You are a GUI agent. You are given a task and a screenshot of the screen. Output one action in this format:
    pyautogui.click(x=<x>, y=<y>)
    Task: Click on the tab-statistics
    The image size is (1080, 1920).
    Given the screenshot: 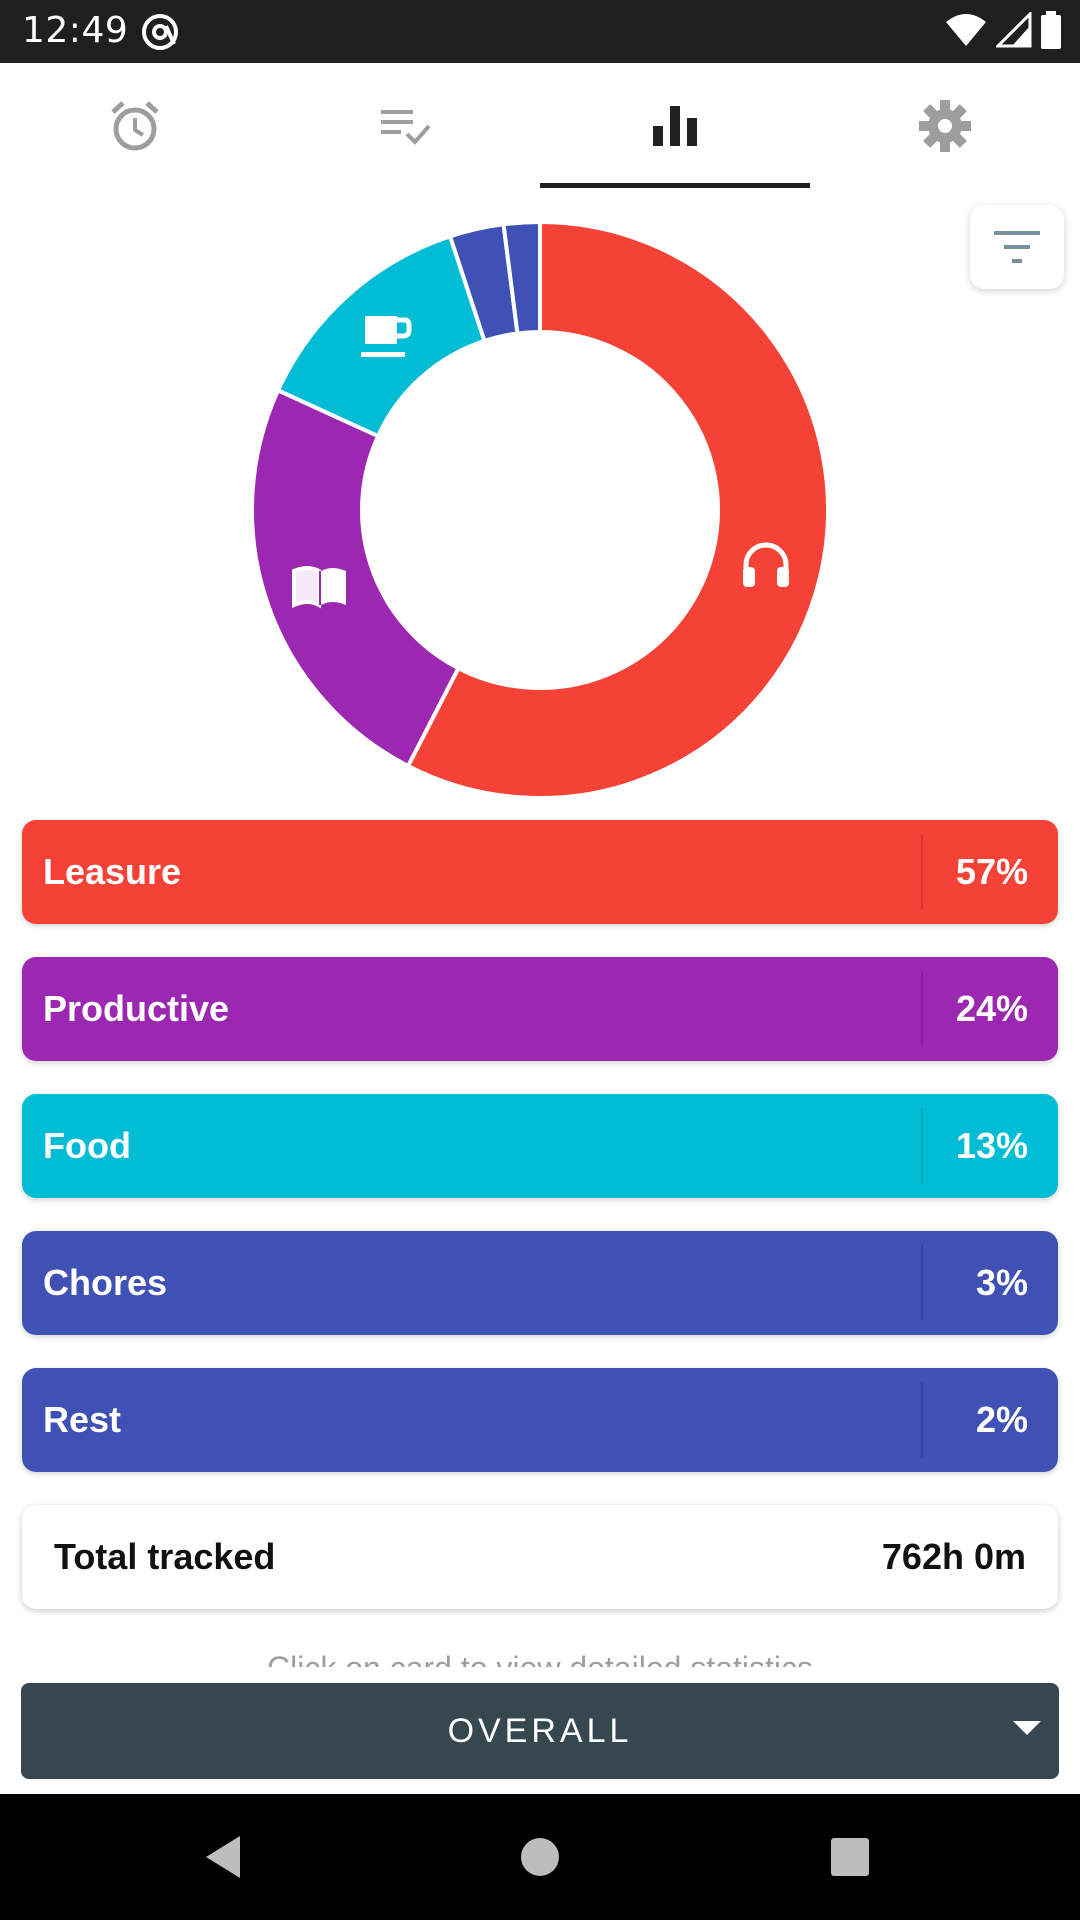 What is the action you would take?
    pyautogui.click(x=675, y=126)
    